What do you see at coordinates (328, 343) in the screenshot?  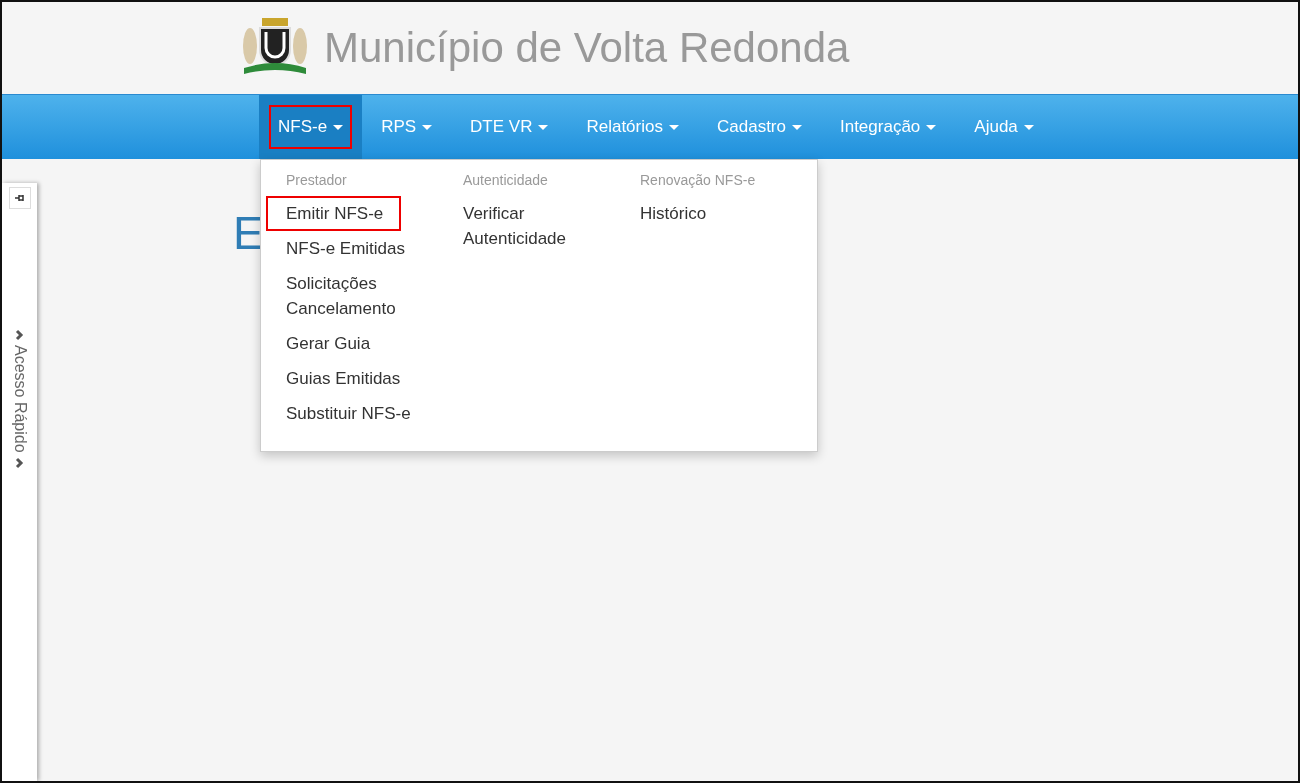 I see `dropdown-menu-item: Gerar Guia` at bounding box center [328, 343].